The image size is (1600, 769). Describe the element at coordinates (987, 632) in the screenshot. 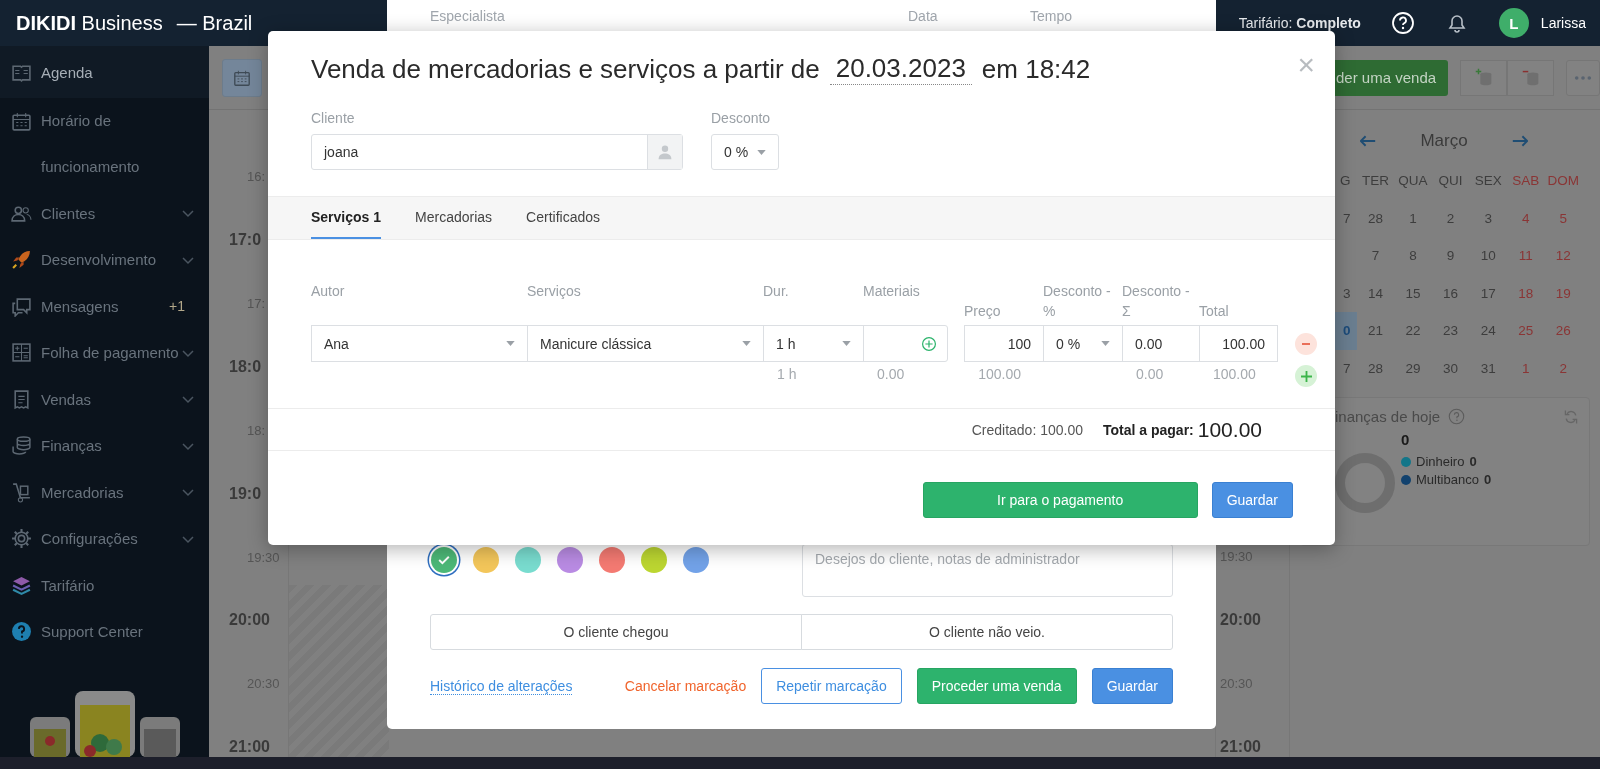

I see `status-button: O cliente não veio.` at that location.